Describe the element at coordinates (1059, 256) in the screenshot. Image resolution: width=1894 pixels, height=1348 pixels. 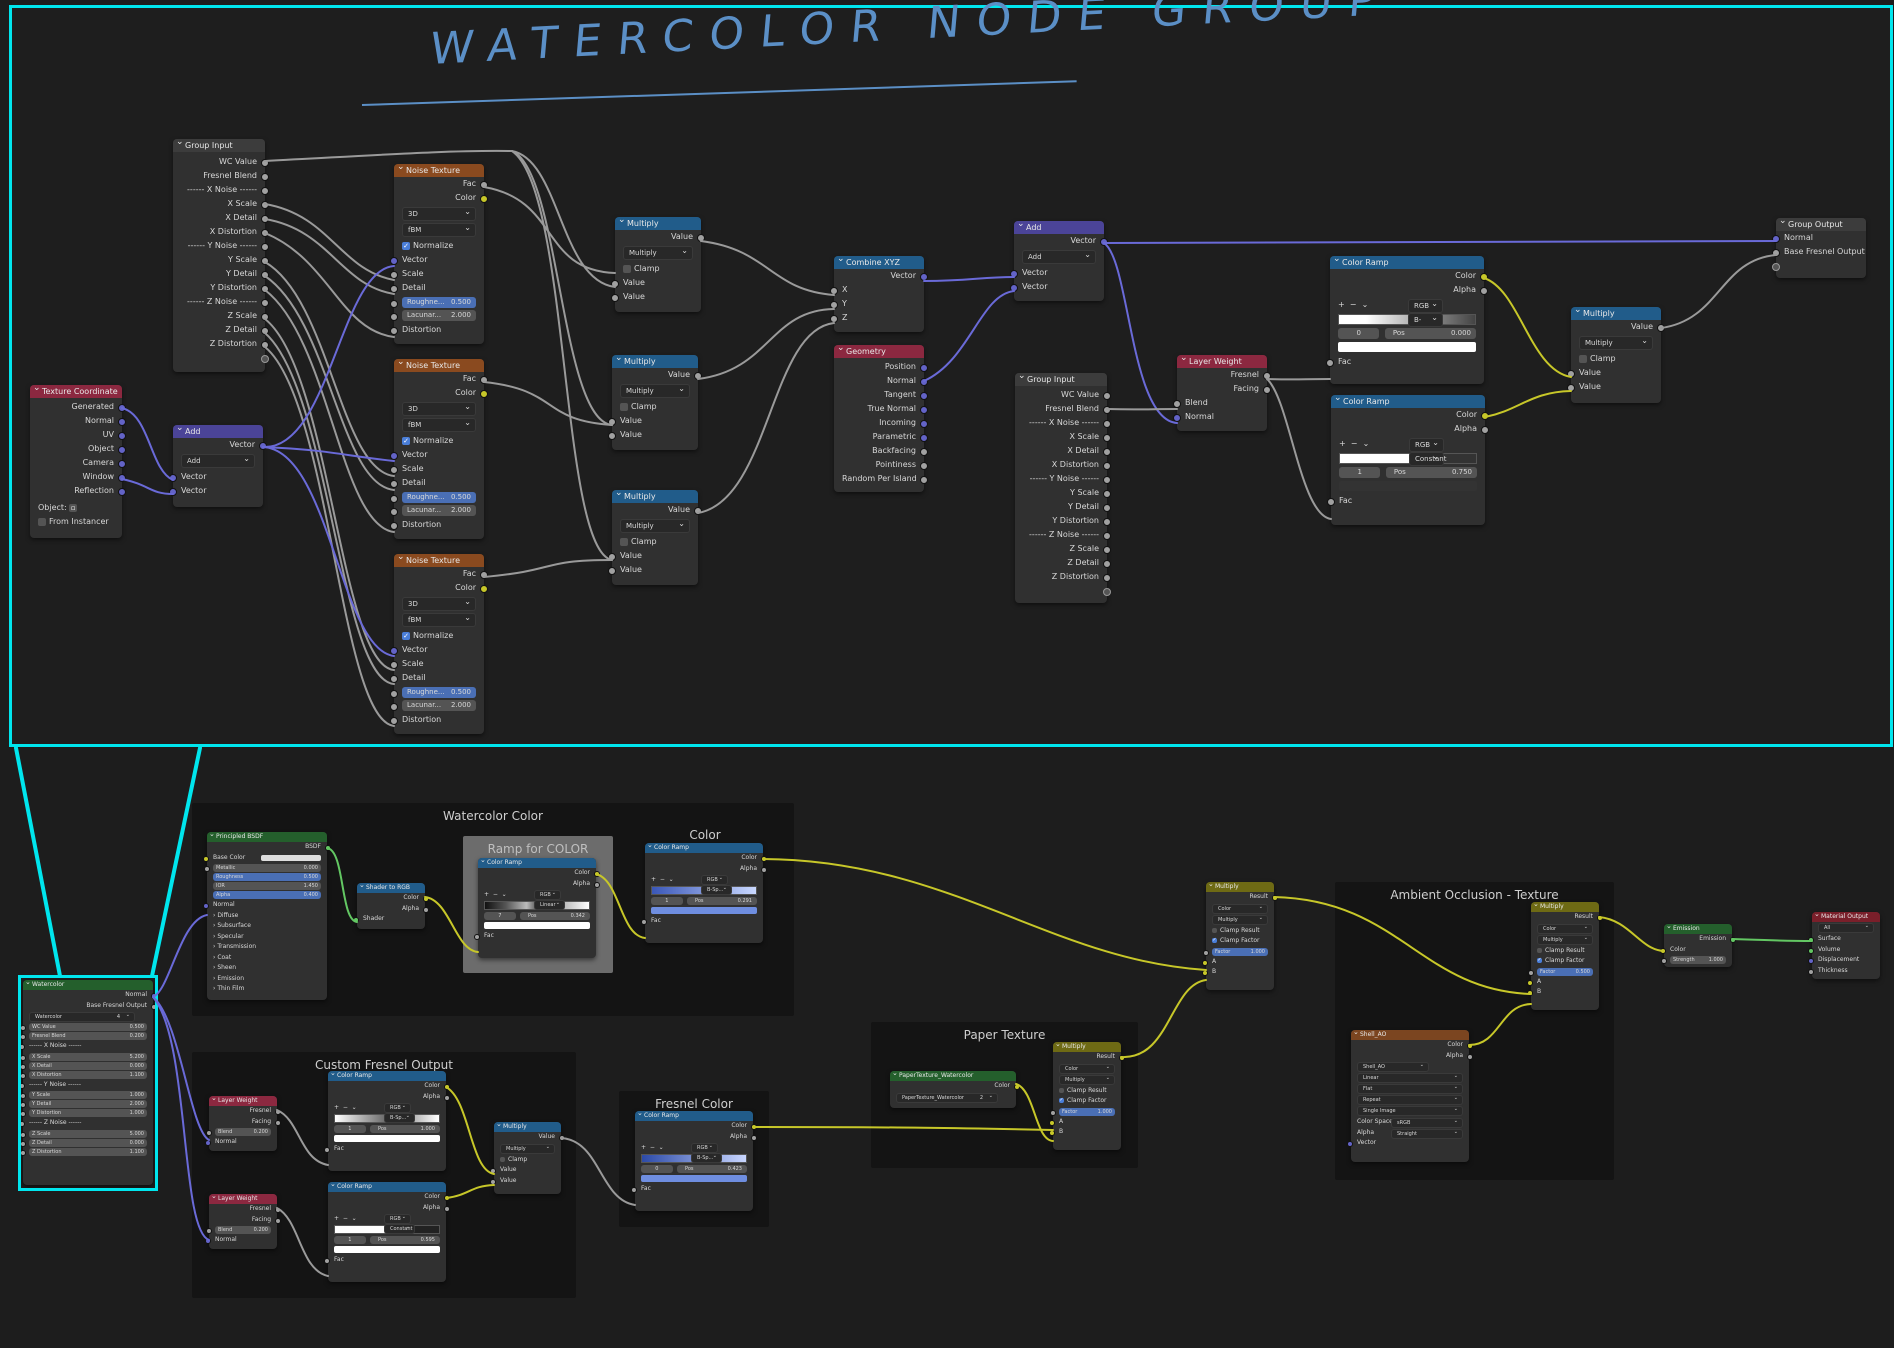
I see `add-mode-dropdown: Add` at that location.